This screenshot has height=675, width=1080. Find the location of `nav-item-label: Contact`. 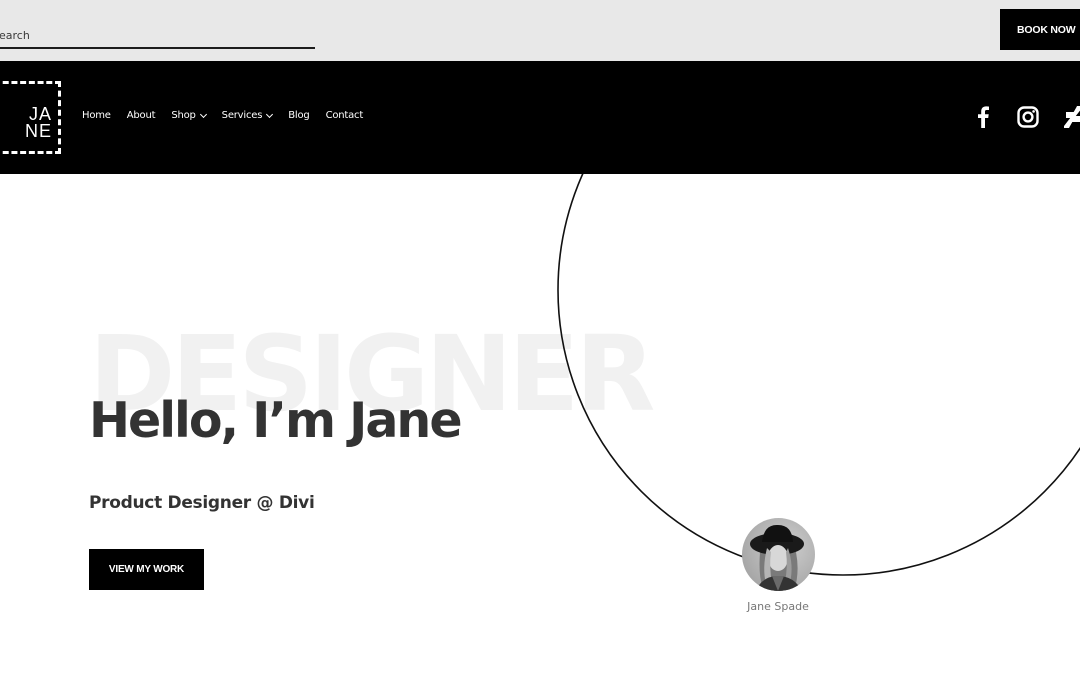

nav-item-label: Contact is located at coordinates (344, 115).